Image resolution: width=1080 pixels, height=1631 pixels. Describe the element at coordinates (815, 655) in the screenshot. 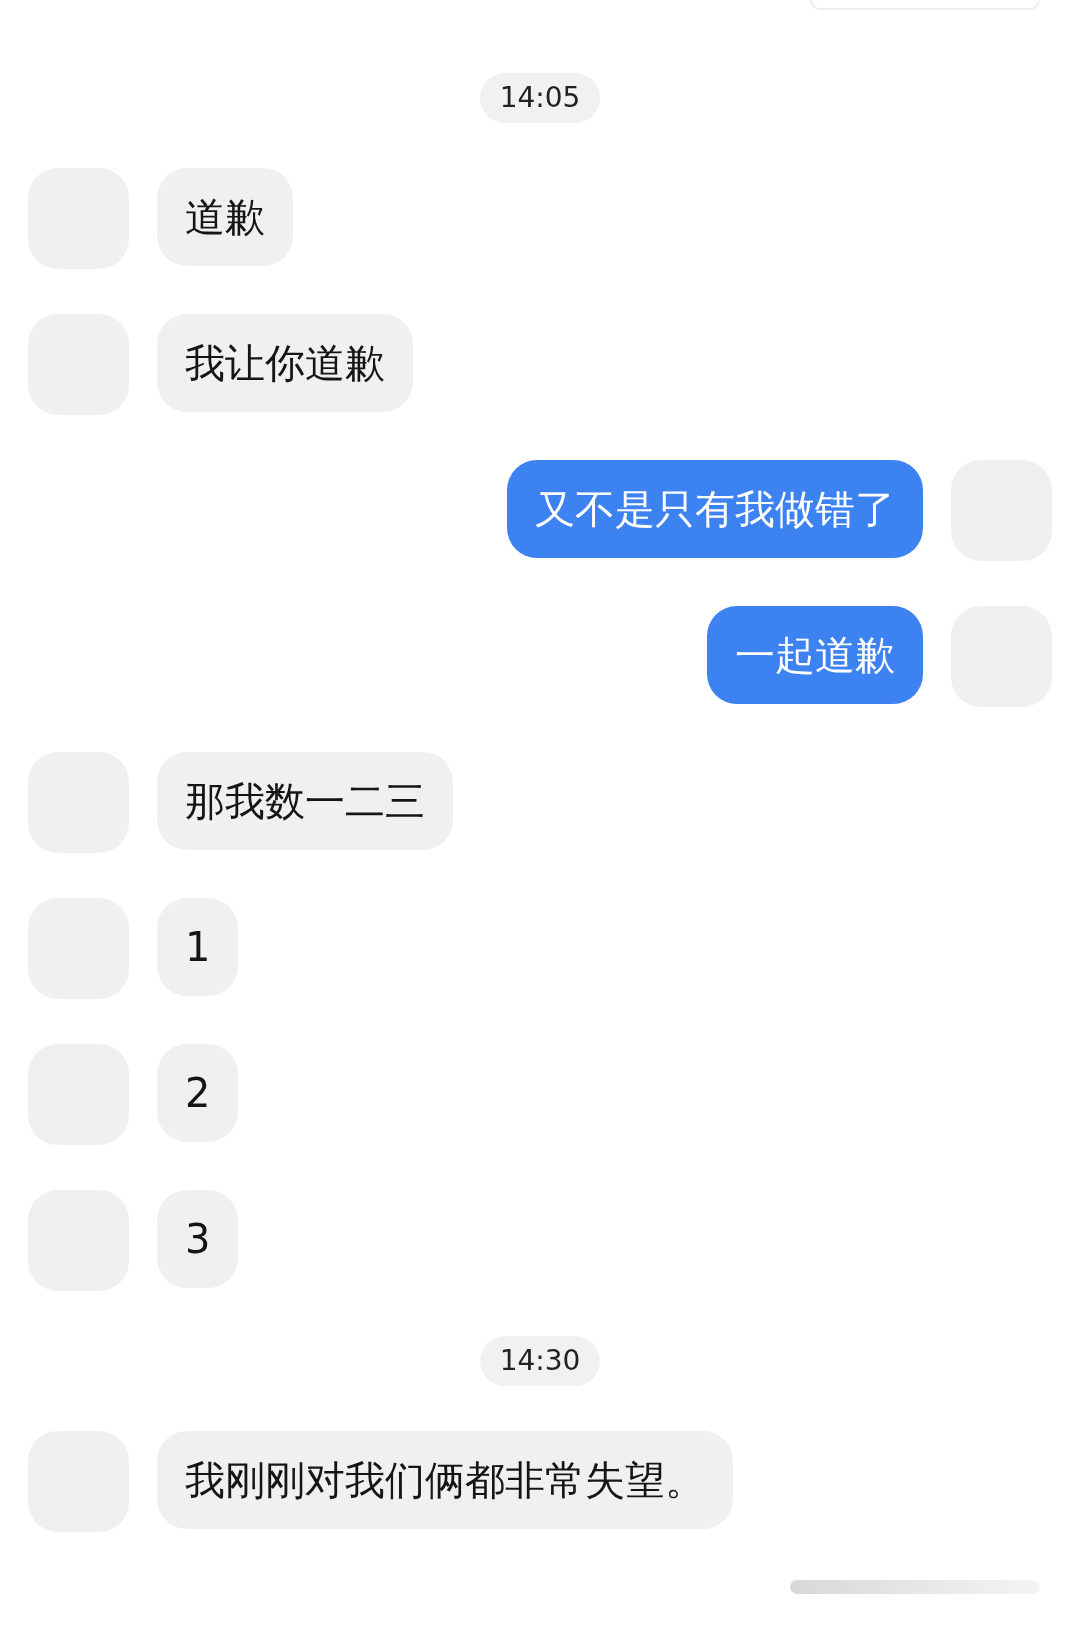

I see `message-bubble: 一起道歉` at that location.